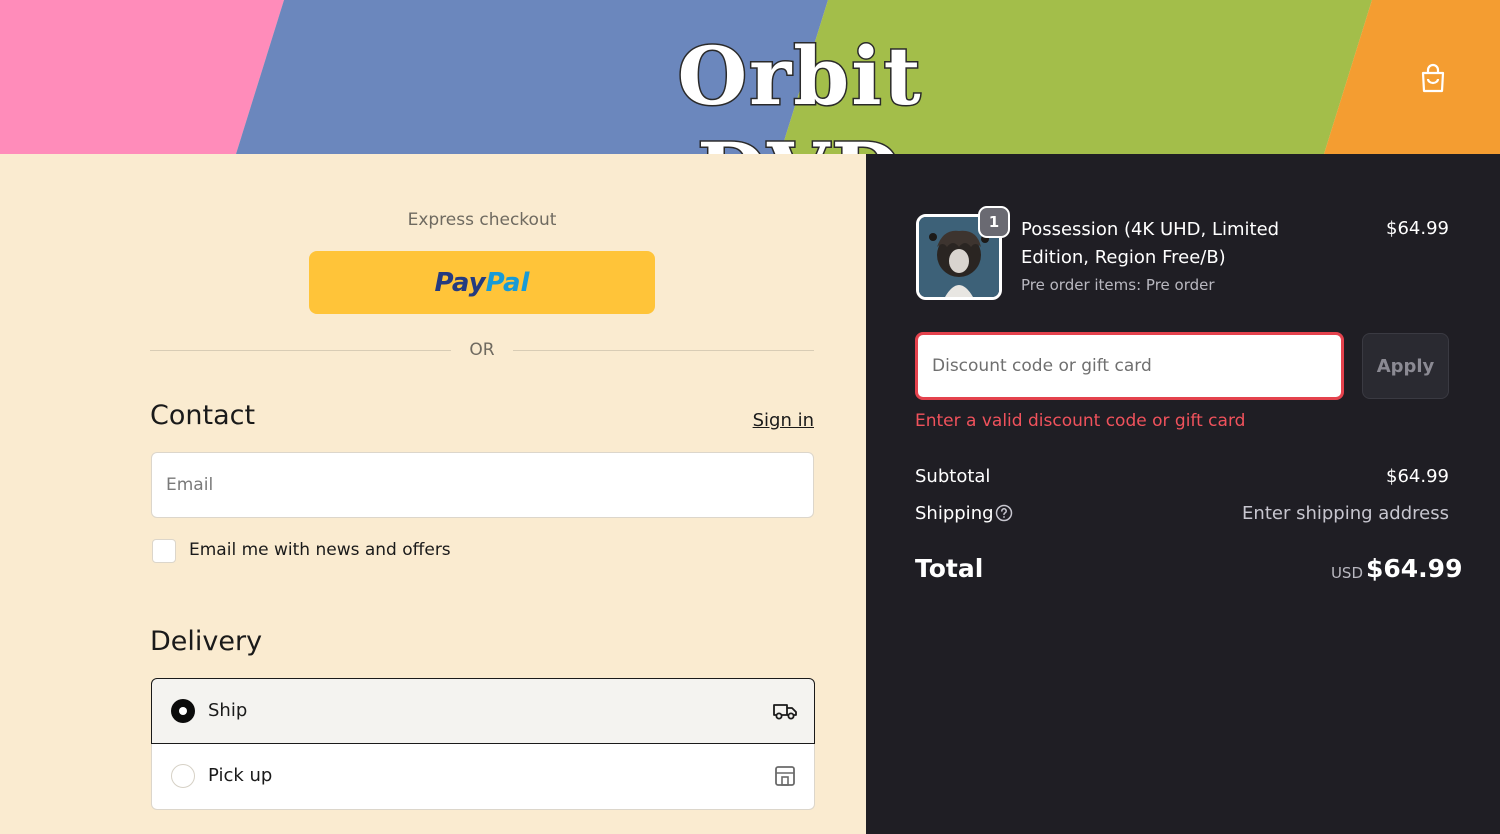 Image resolution: width=1500 pixels, height=834 pixels. What do you see at coordinates (1080, 421) in the screenshot?
I see `discount-error-message: Enter a valid discount code or gift card` at bounding box center [1080, 421].